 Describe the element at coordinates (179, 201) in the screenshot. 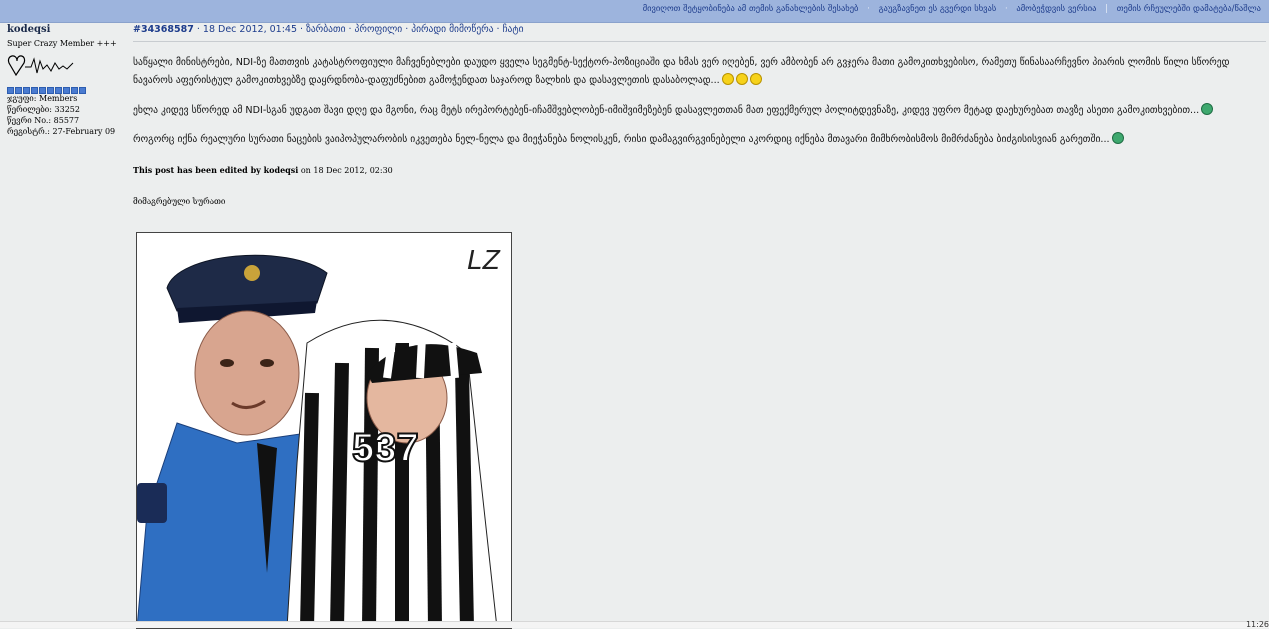

I see `attached-image-label: მიმაგრებული სურათი` at that location.